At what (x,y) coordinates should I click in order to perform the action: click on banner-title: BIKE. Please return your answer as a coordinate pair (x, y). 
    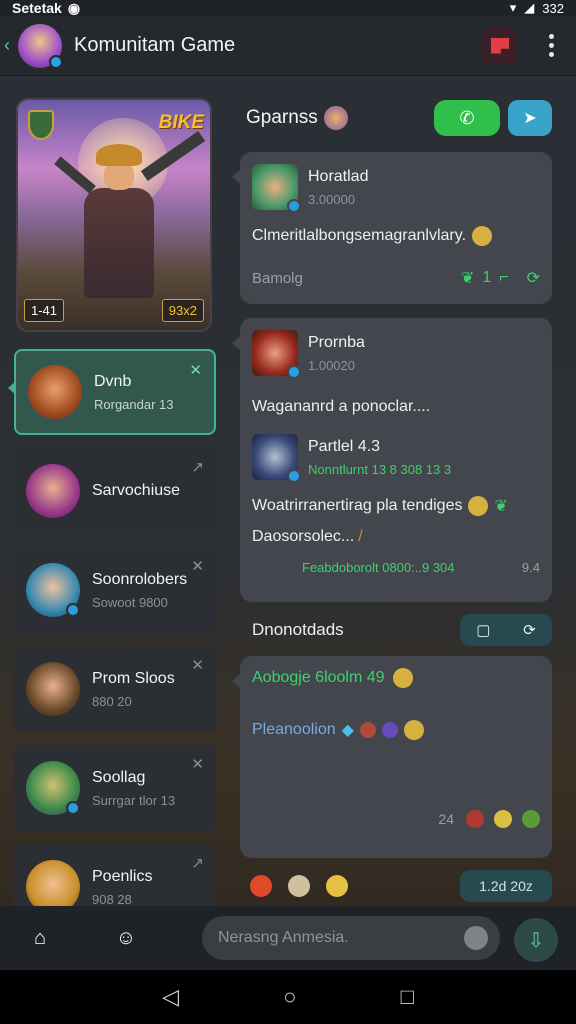
    Looking at the image, I should click on (181, 122).